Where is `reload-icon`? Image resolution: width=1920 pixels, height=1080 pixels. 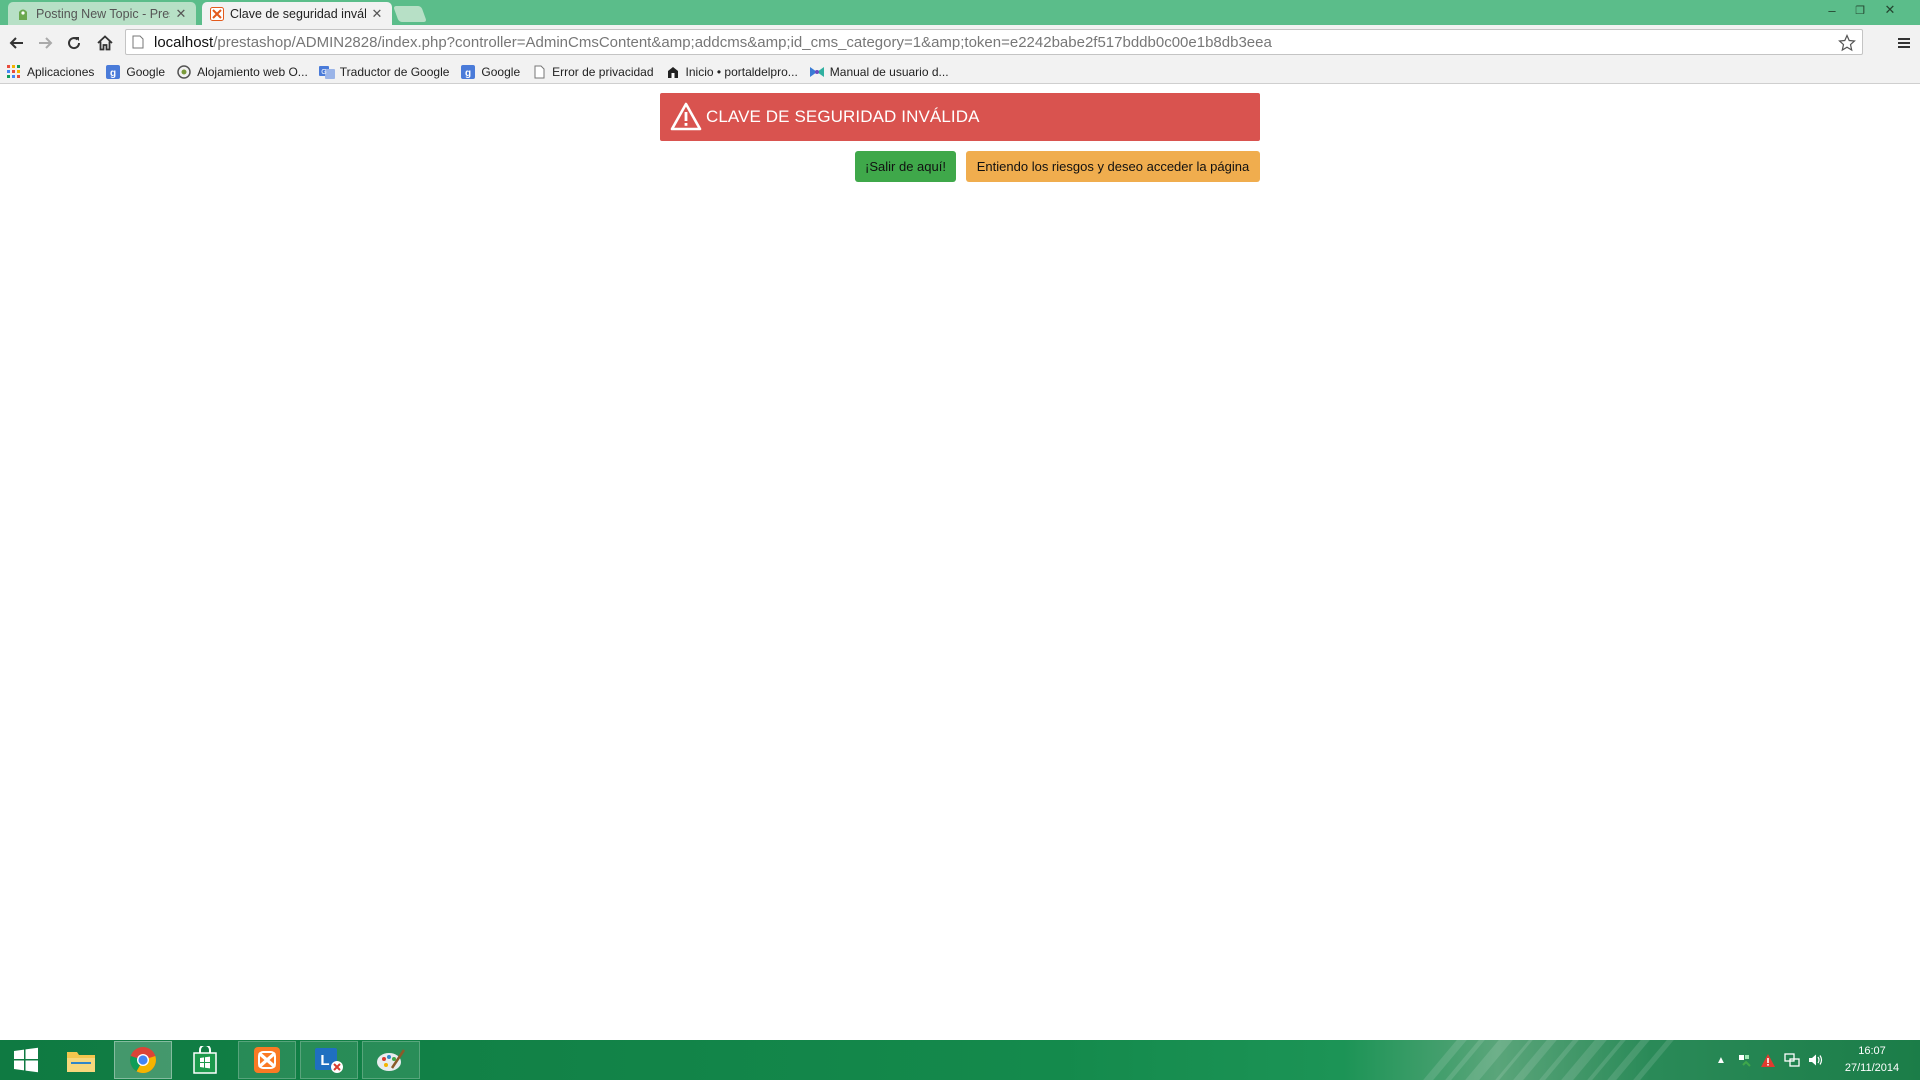 reload-icon is located at coordinates (74, 43).